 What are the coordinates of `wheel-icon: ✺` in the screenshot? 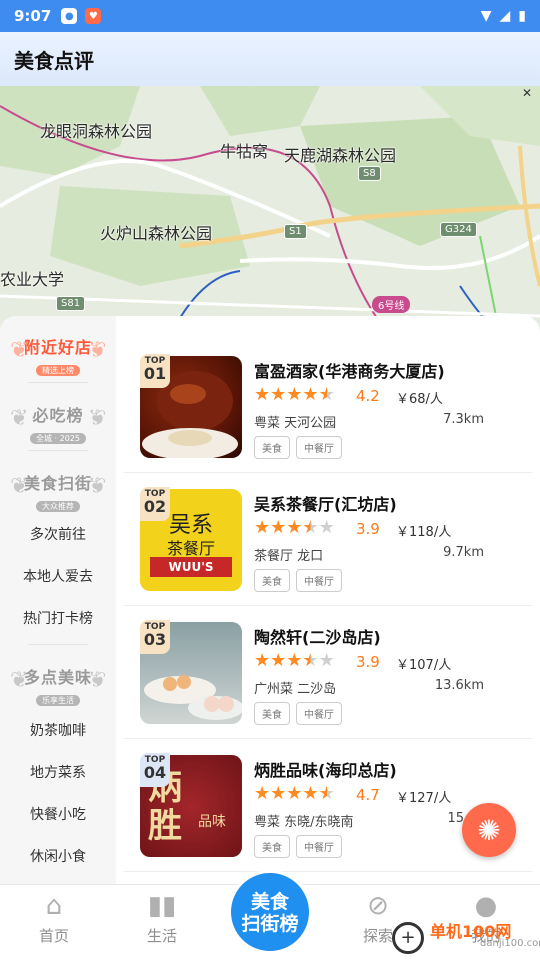 It's located at (489, 830).